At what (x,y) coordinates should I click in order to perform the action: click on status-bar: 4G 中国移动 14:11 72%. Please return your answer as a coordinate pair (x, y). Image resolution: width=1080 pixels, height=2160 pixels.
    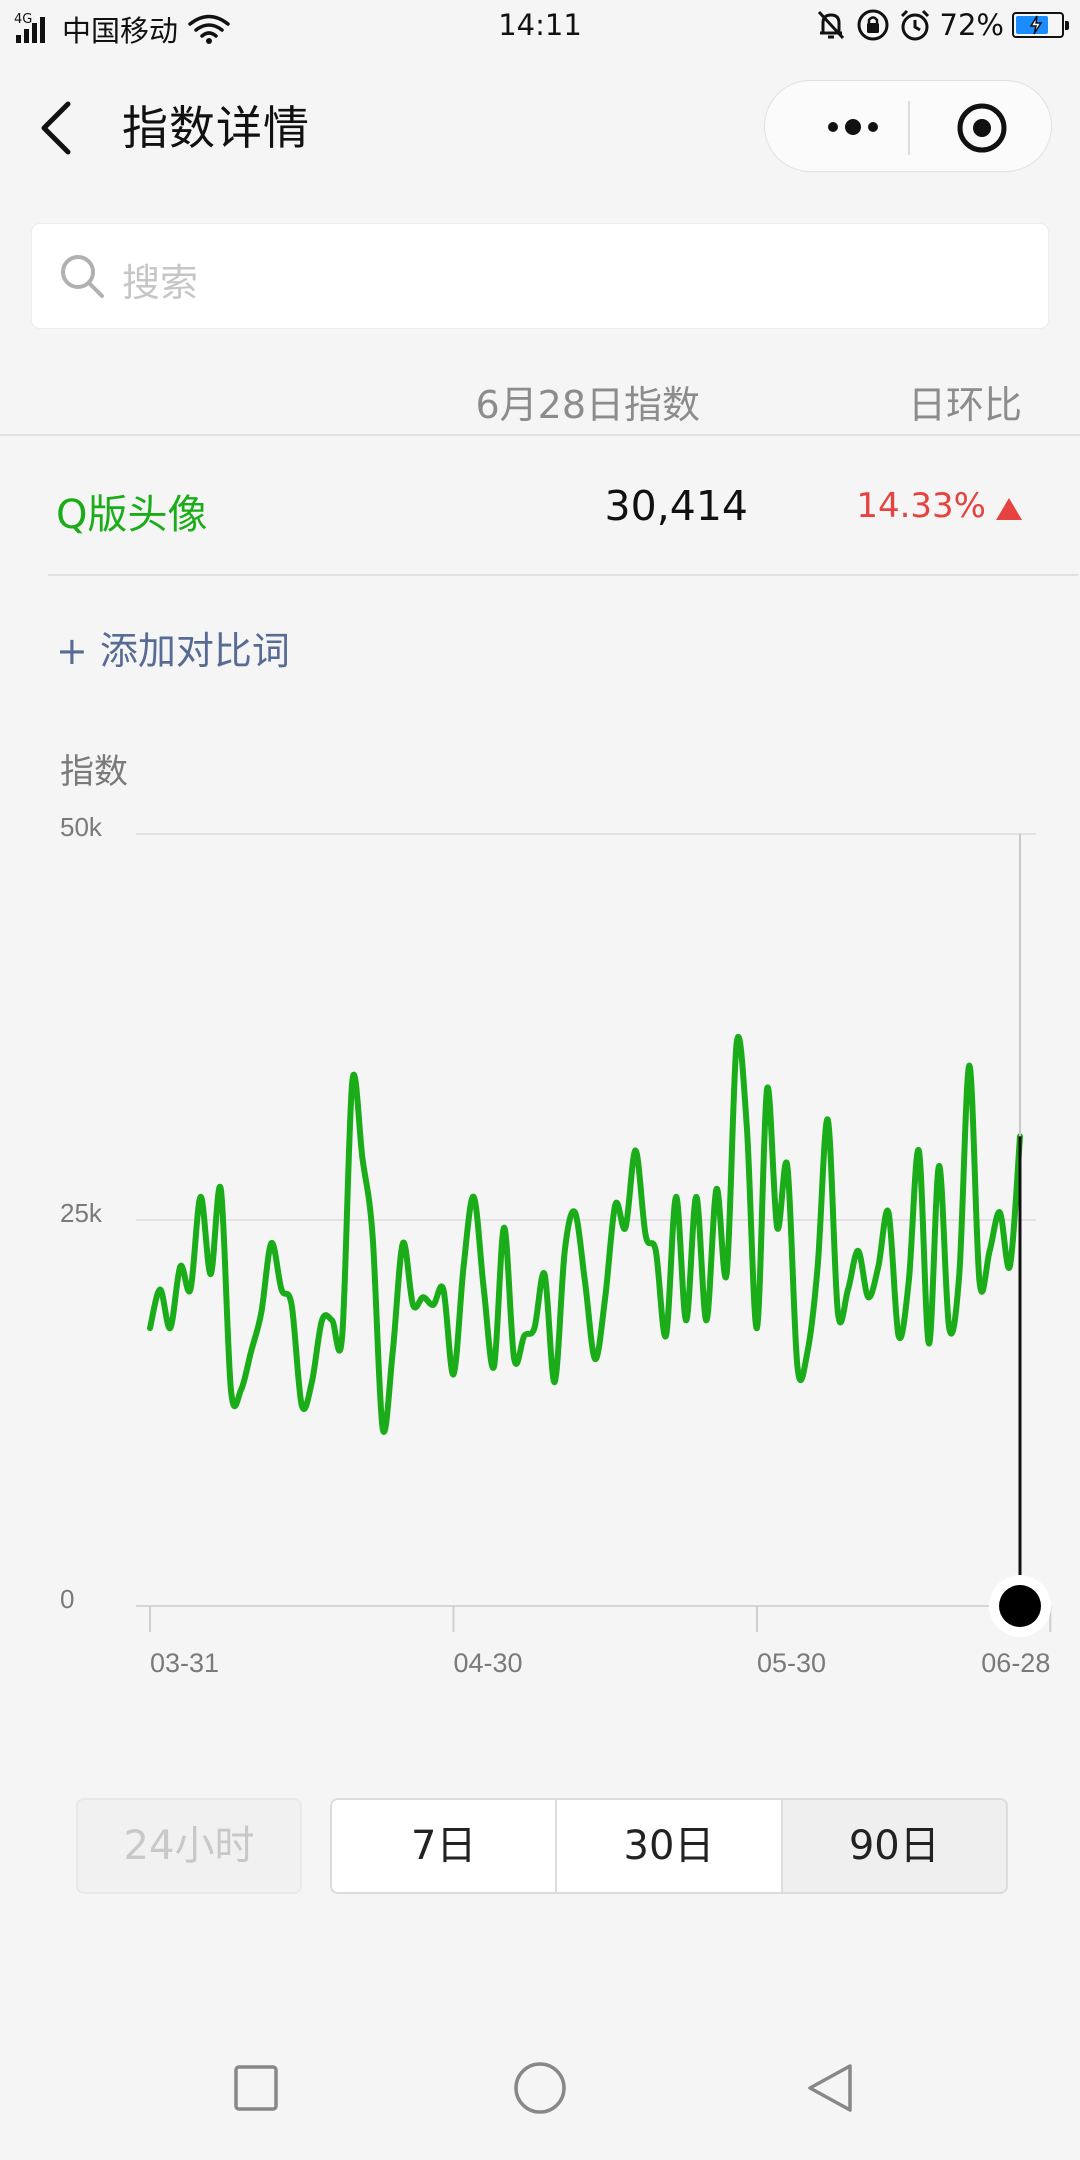
    Looking at the image, I should click on (540, 26).